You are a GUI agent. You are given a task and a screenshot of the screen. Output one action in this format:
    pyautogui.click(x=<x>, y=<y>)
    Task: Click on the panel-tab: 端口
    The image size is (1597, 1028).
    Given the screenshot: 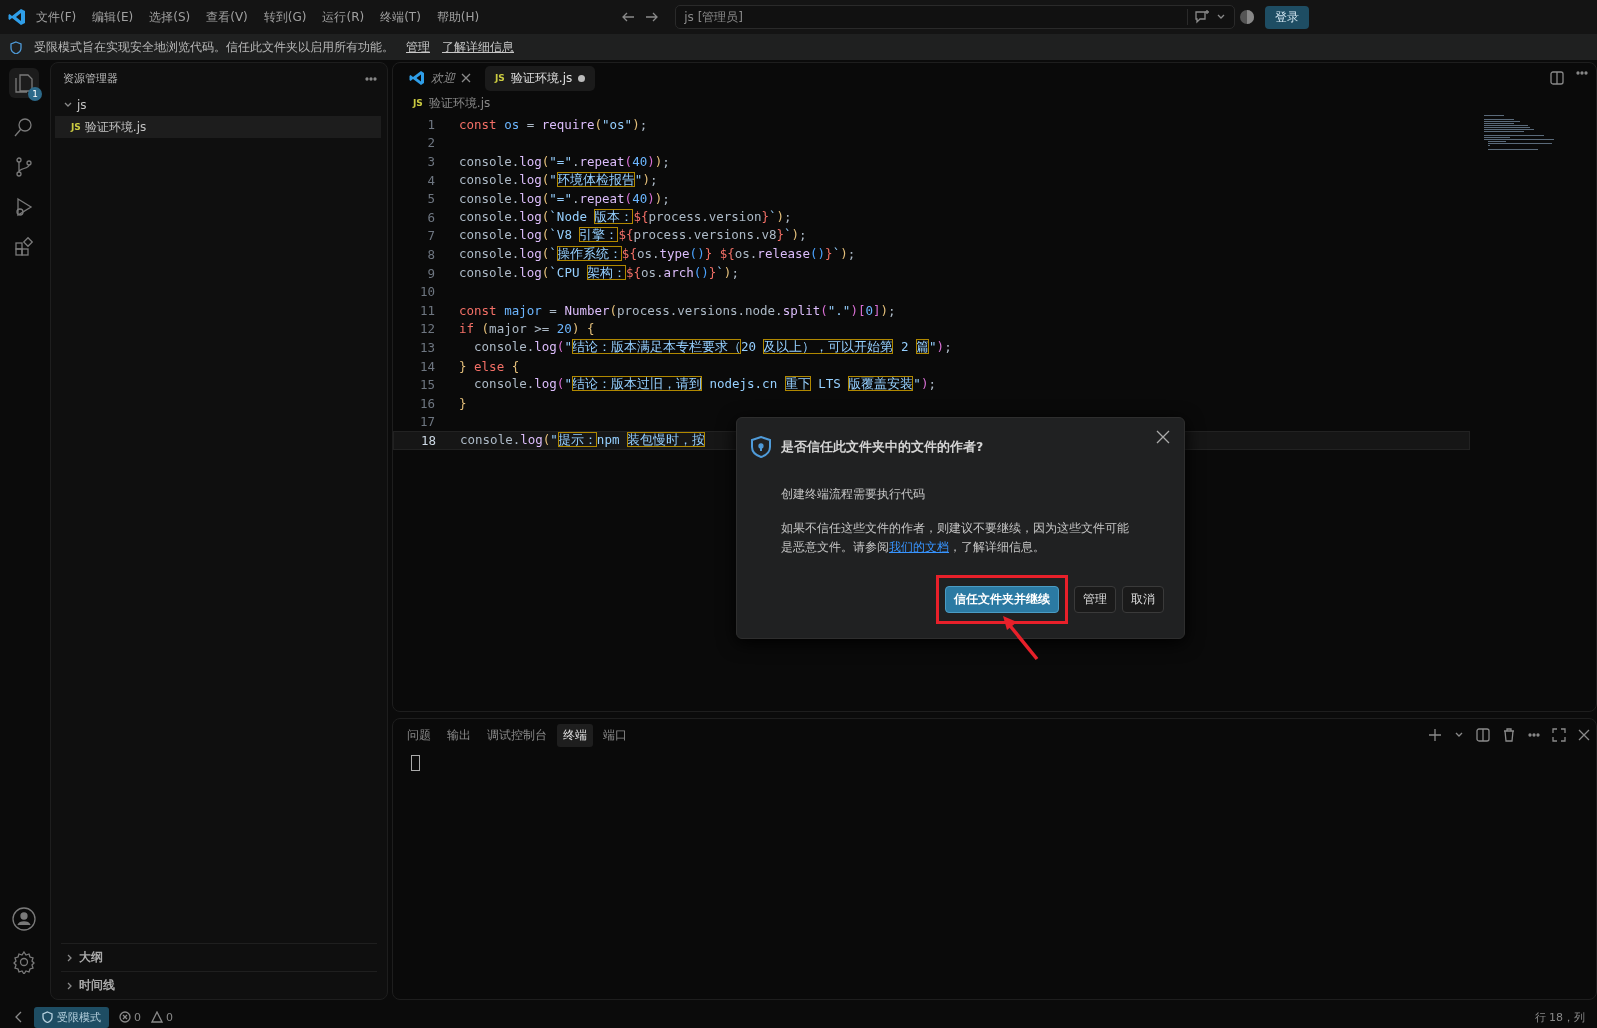 What is the action you would take?
    pyautogui.click(x=615, y=735)
    